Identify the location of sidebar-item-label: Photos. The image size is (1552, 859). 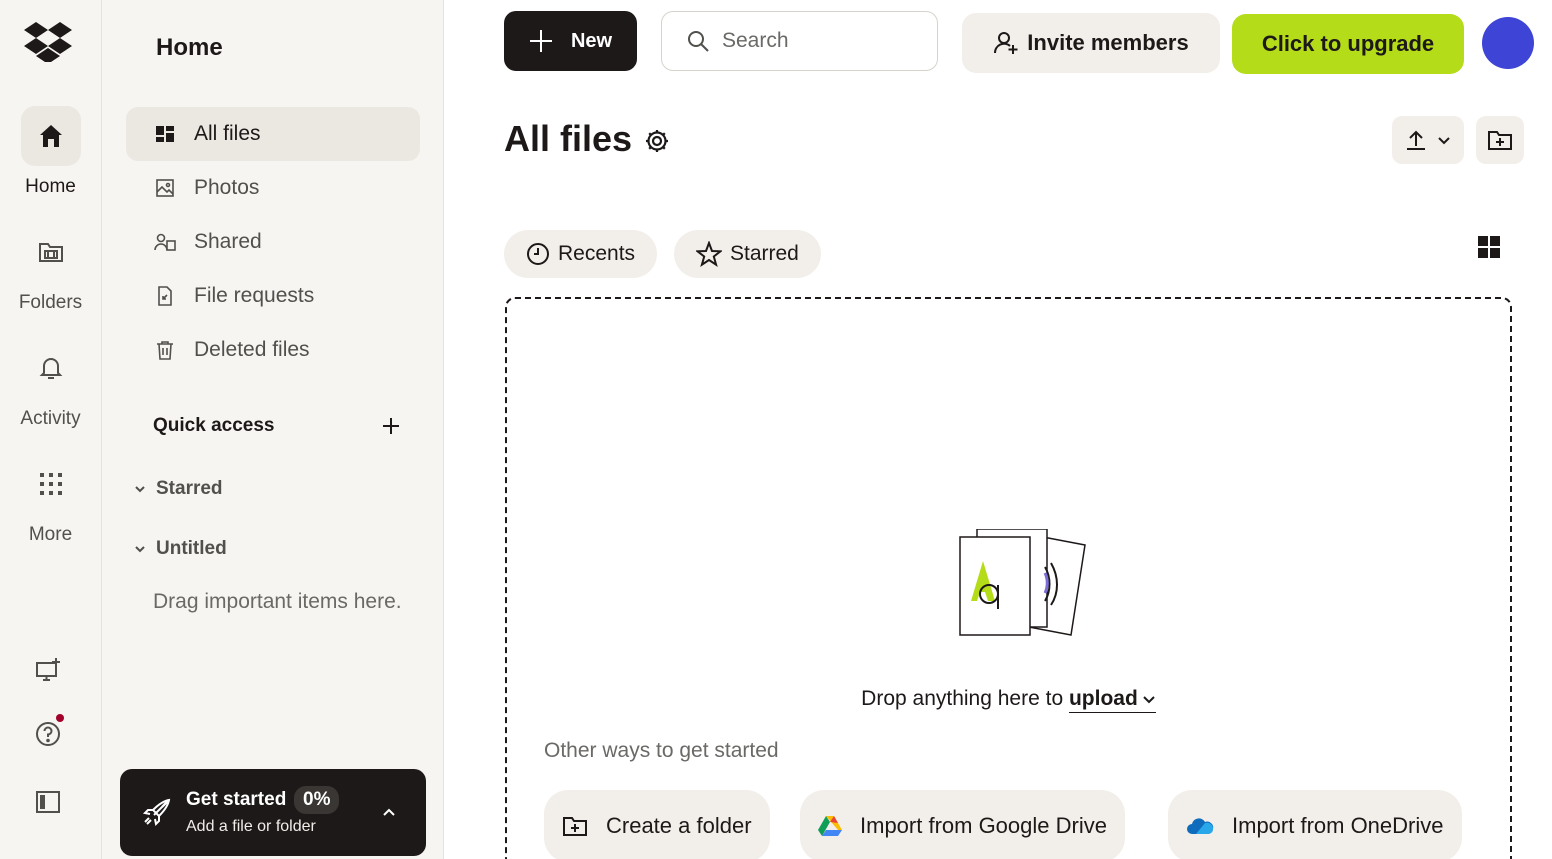
(227, 187).